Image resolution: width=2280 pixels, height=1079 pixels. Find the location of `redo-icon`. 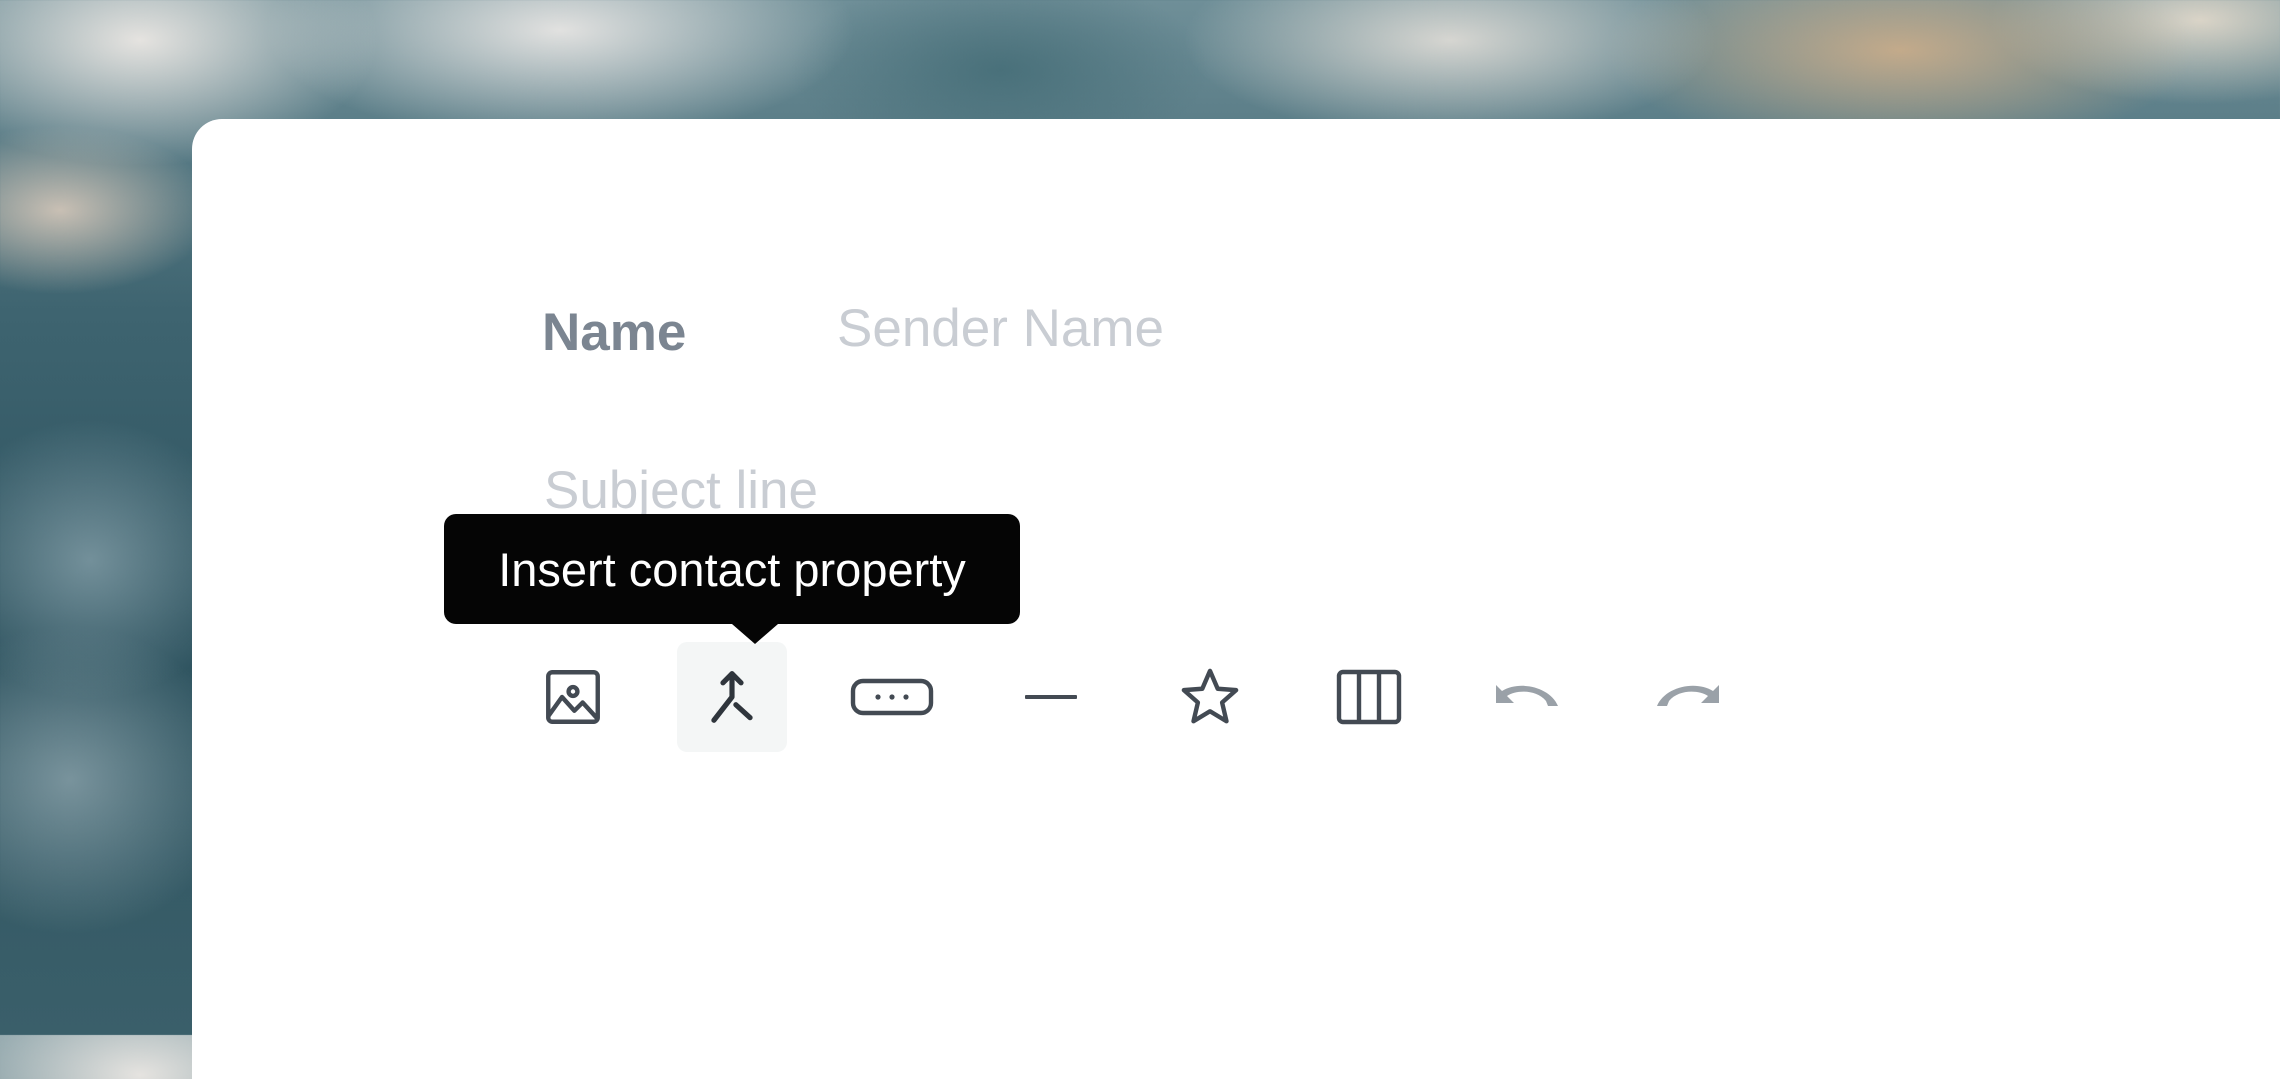

redo-icon is located at coordinates (1687, 697).